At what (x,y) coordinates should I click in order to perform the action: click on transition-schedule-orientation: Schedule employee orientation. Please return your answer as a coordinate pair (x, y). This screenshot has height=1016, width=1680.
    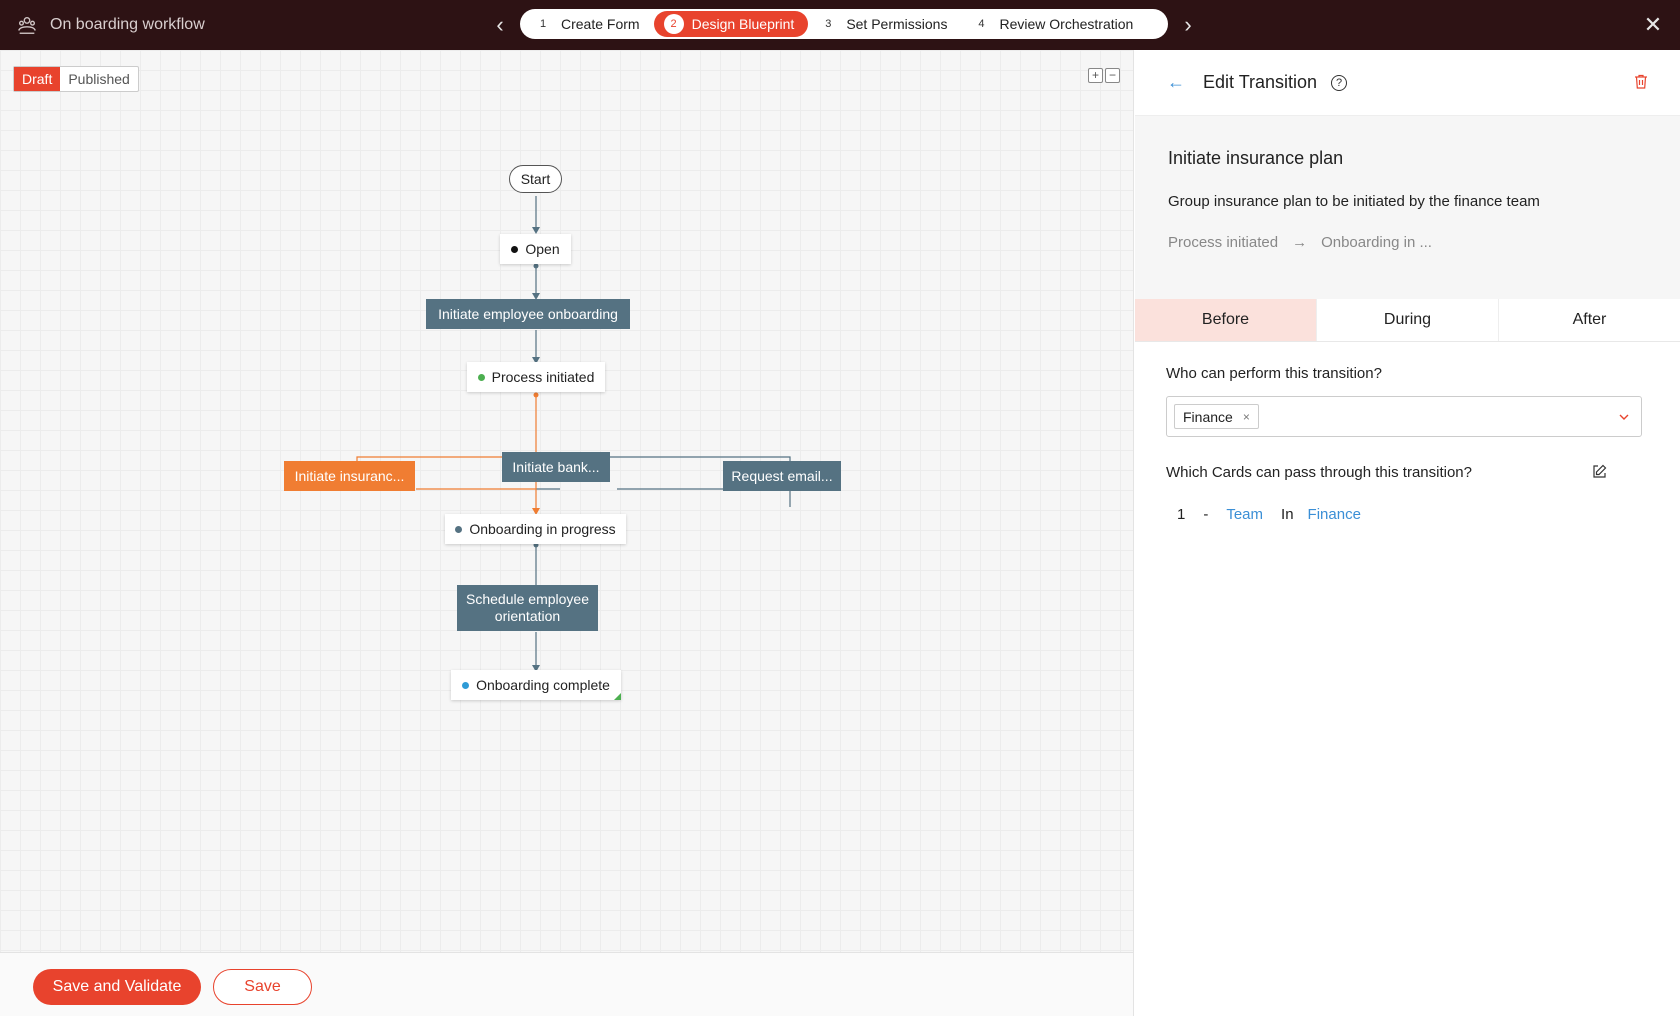
    Looking at the image, I should click on (527, 608).